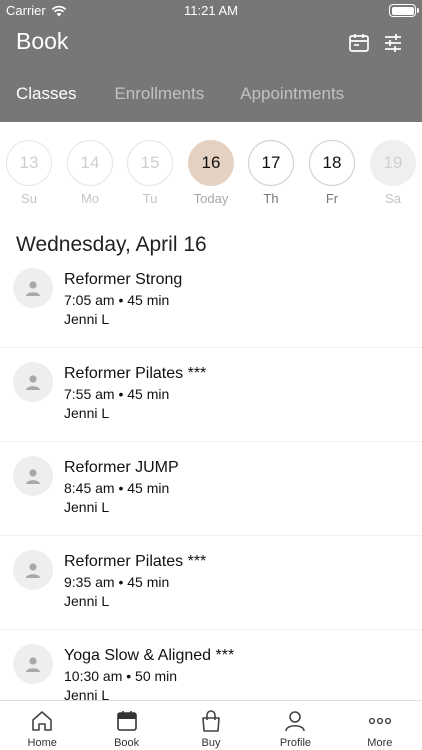  What do you see at coordinates (393, 43) in the screenshot?
I see `filter-sliders-icon` at bounding box center [393, 43].